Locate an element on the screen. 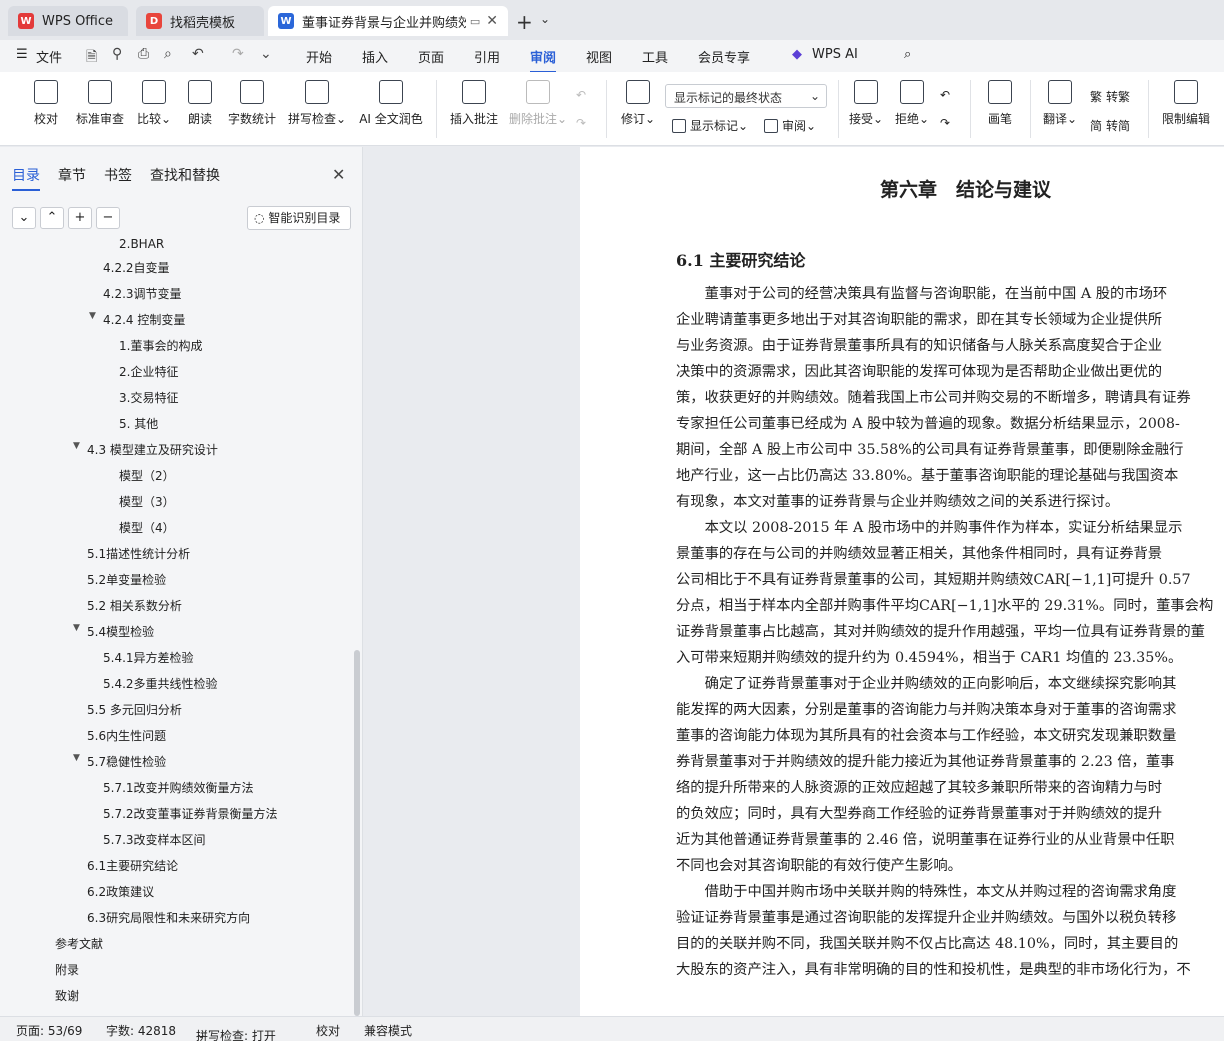  plus-icon: + is located at coordinates (80, 218).